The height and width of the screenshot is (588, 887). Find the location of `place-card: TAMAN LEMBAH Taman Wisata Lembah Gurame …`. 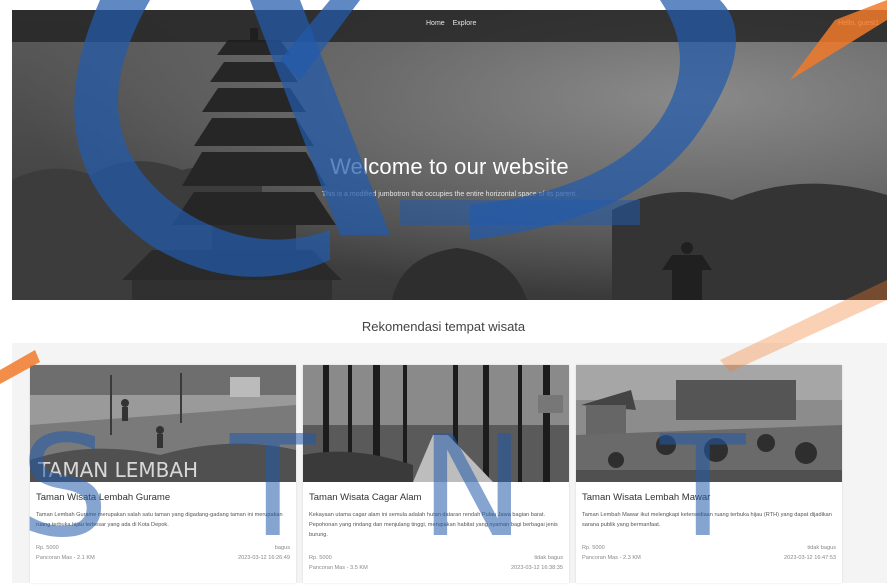

place-card: TAMAN LEMBAH Taman Wisata Lembah Gurame … is located at coordinates (163, 474).